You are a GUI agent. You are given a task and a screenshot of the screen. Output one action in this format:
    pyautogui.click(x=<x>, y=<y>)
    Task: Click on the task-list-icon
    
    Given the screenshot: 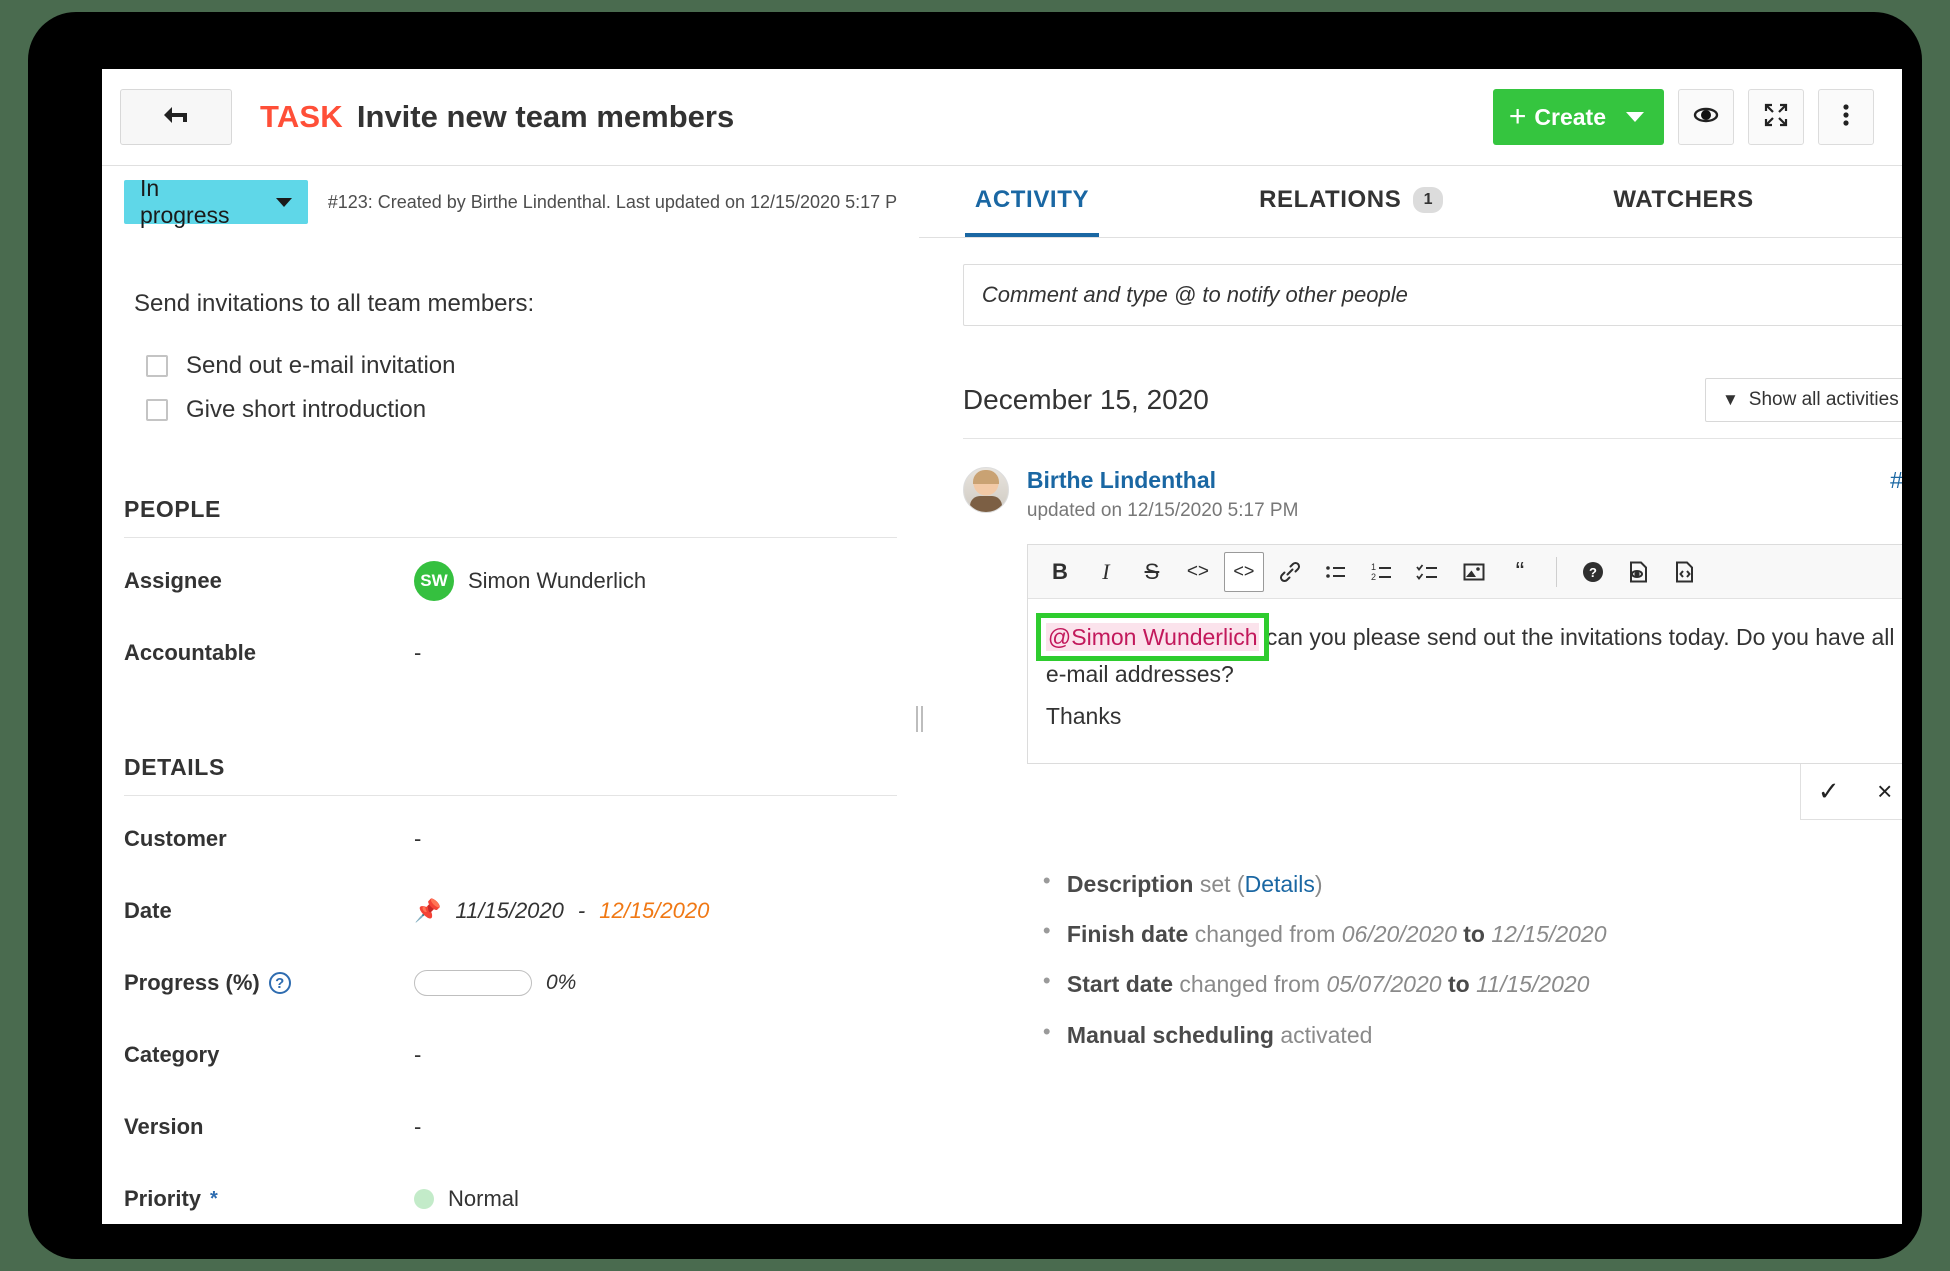 What is the action you would take?
    pyautogui.click(x=1428, y=572)
    